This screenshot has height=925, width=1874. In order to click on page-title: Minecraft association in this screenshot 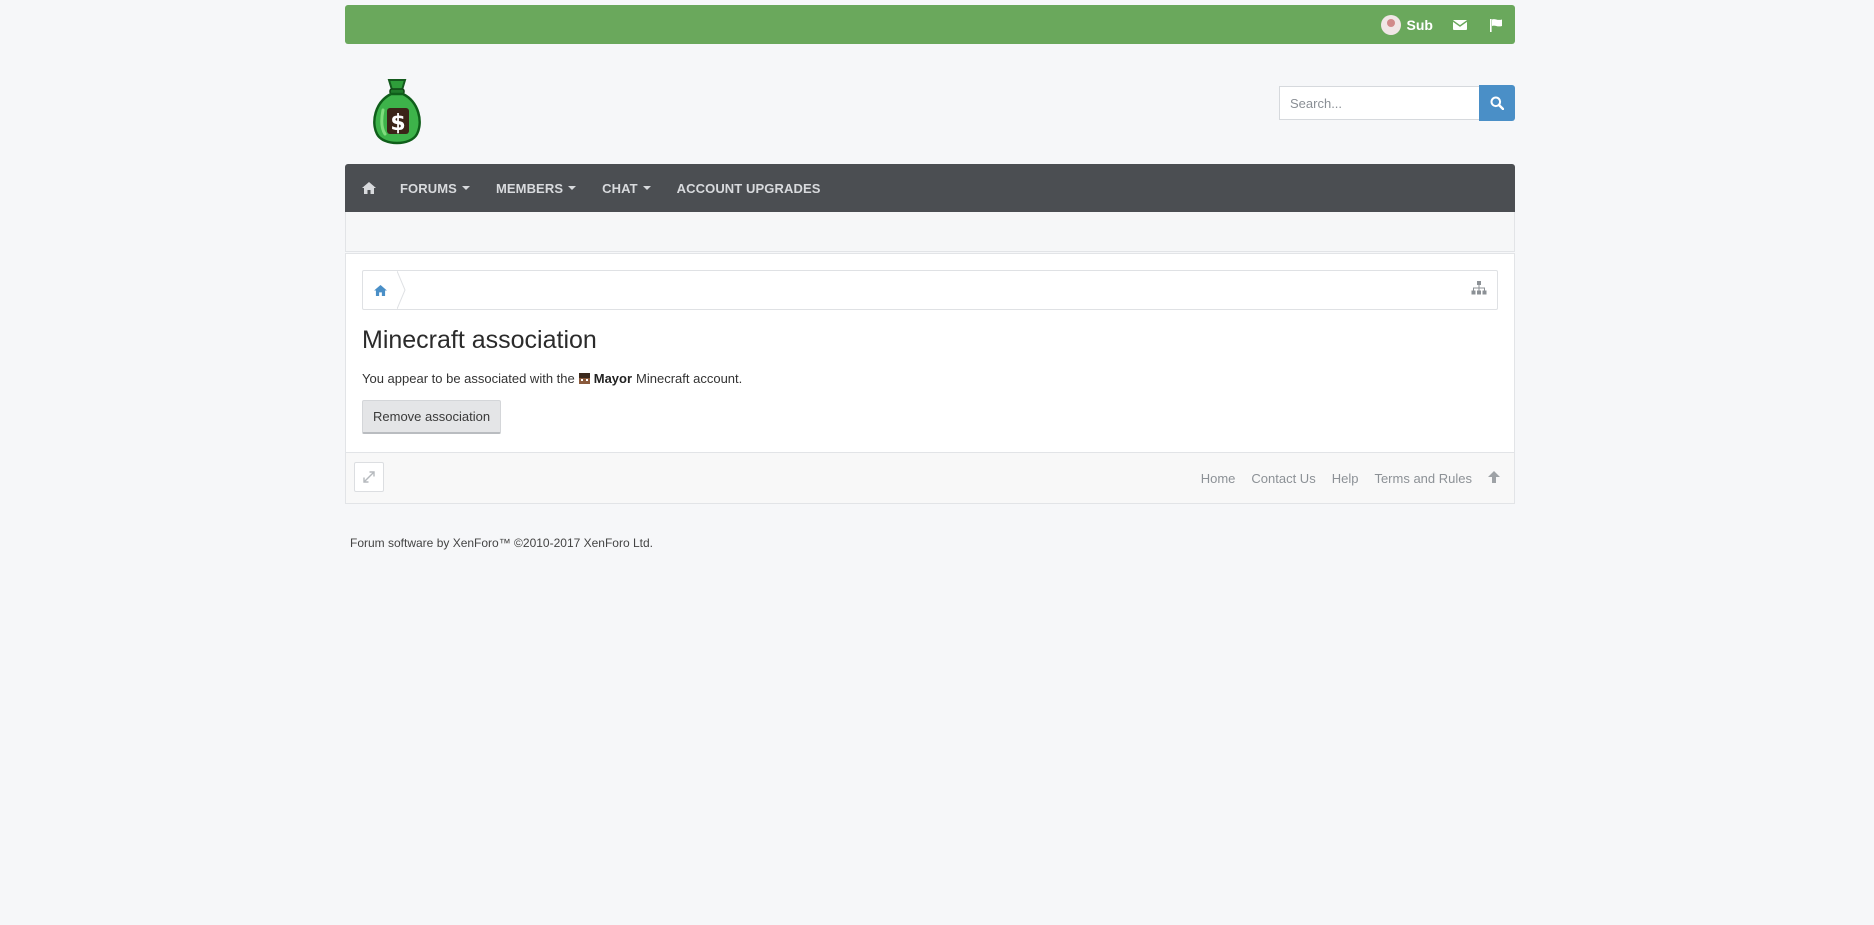, I will do `click(479, 340)`.